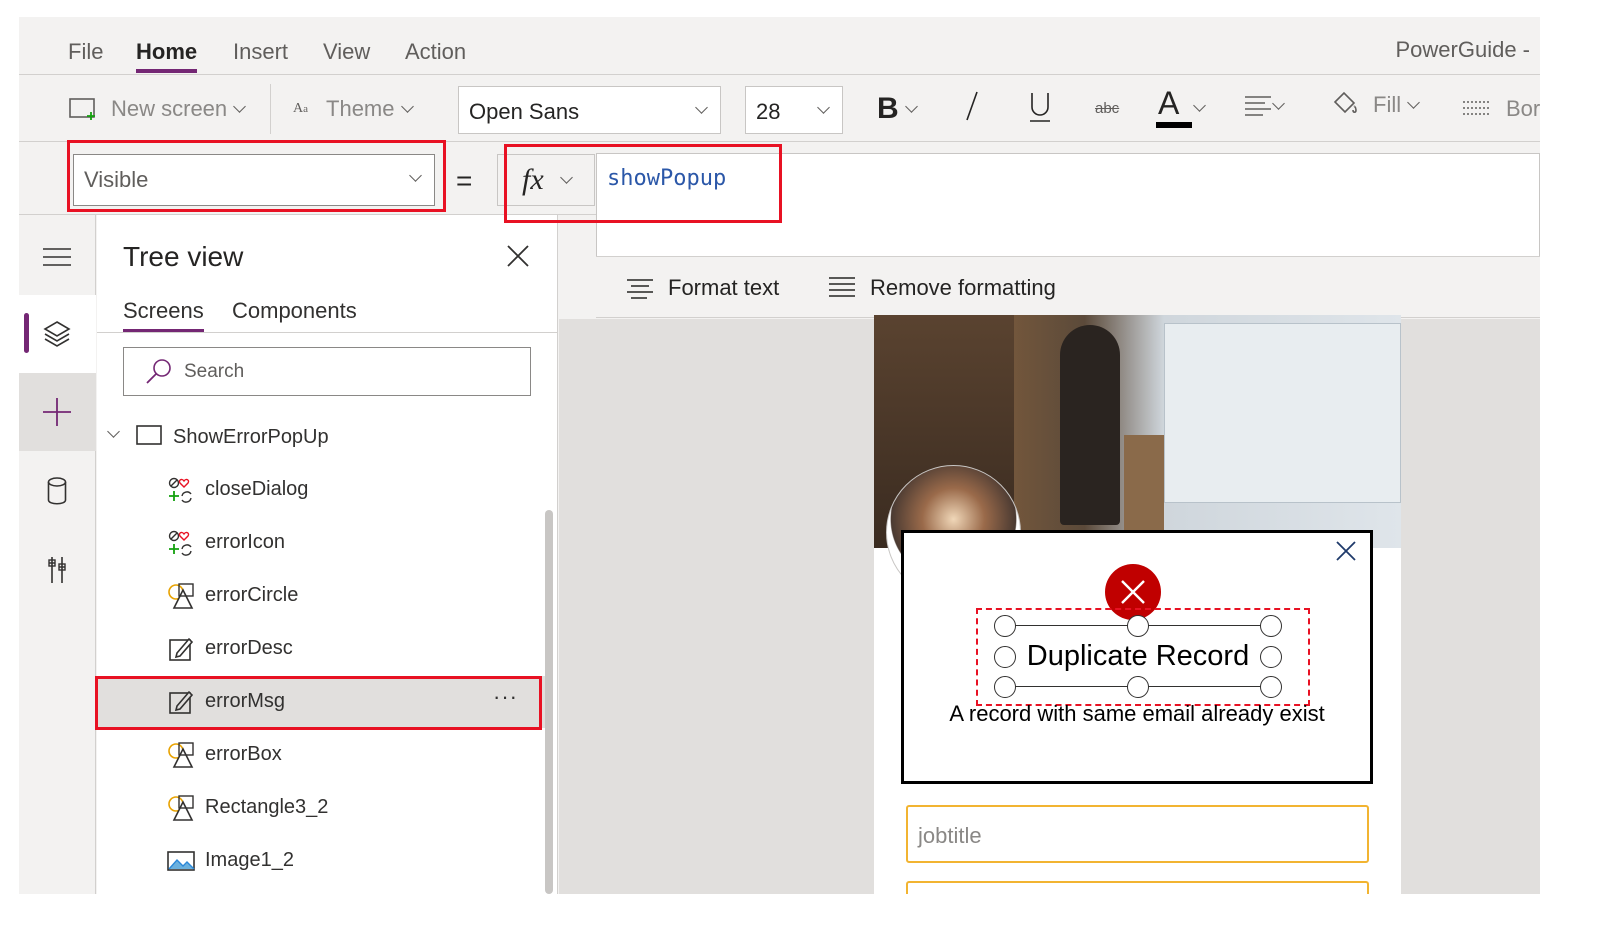 This screenshot has height=945, width=1600. What do you see at coordinates (972, 106) in the screenshot?
I see `italic-button` at bounding box center [972, 106].